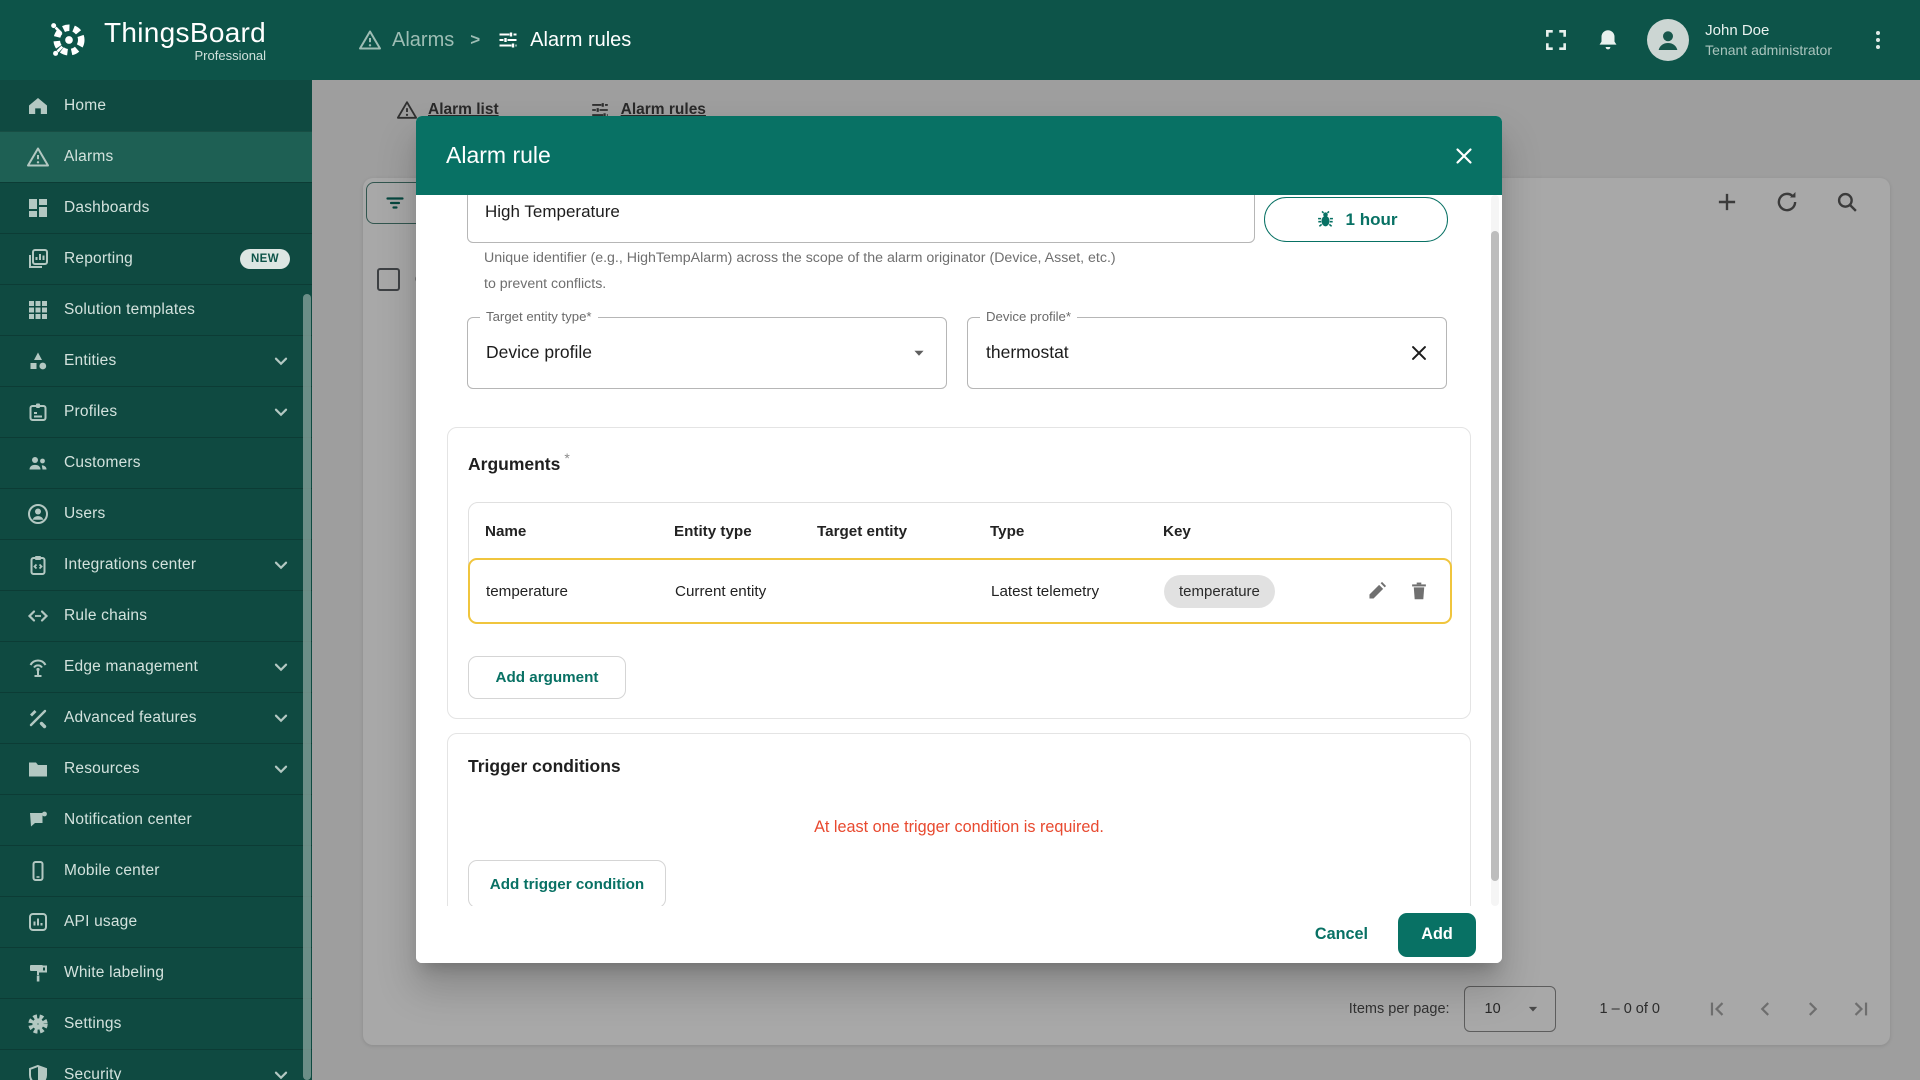 The width and height of the screenshot is (1920, 1080). Describe the element at coordinates (156, 360) in the screenshot. I see `sidebar-item-entities: Entities` at that location.